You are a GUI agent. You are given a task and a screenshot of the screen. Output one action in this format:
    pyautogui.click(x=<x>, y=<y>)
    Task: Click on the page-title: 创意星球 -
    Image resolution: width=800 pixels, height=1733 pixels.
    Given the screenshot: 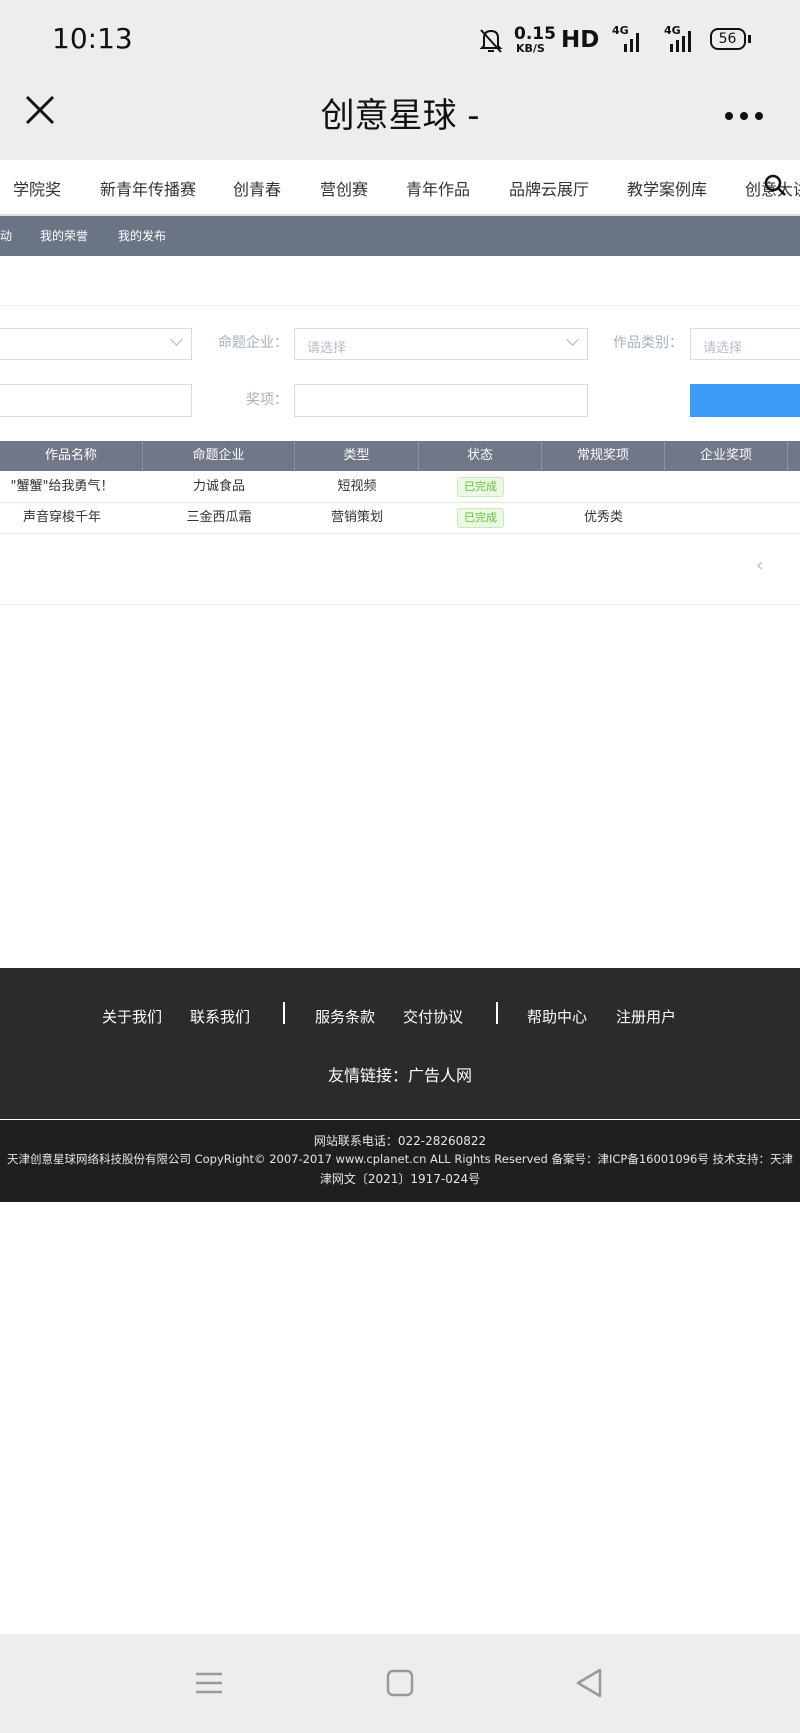 What is the action you would take?
    pyautogui.click(x=400, y=116)
    